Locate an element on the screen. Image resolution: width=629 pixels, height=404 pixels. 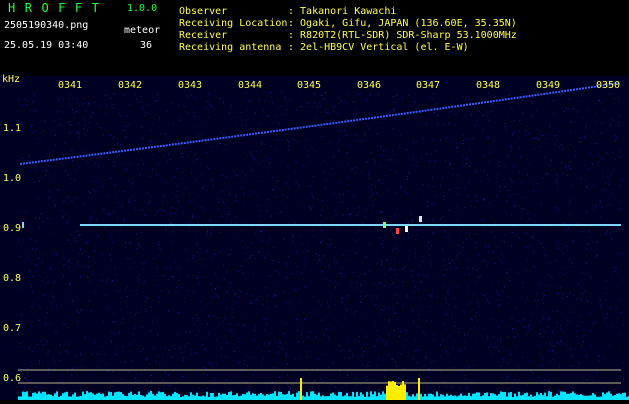
receiver-value: : R820T2(RTL-SDR) SDR-Sharp 53.1000MHz is located at coordinates (402, 35).